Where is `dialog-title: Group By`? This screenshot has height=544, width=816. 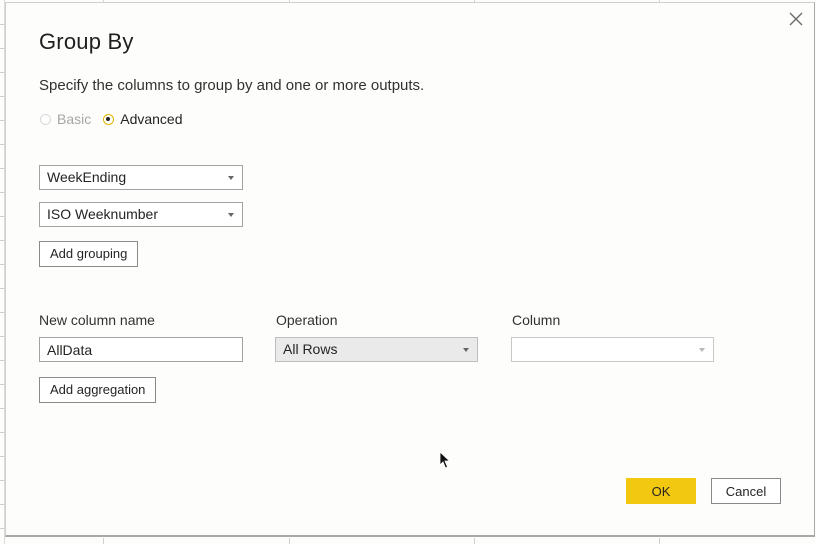 dialog-title: Group By is located at coordinates (86, 41).